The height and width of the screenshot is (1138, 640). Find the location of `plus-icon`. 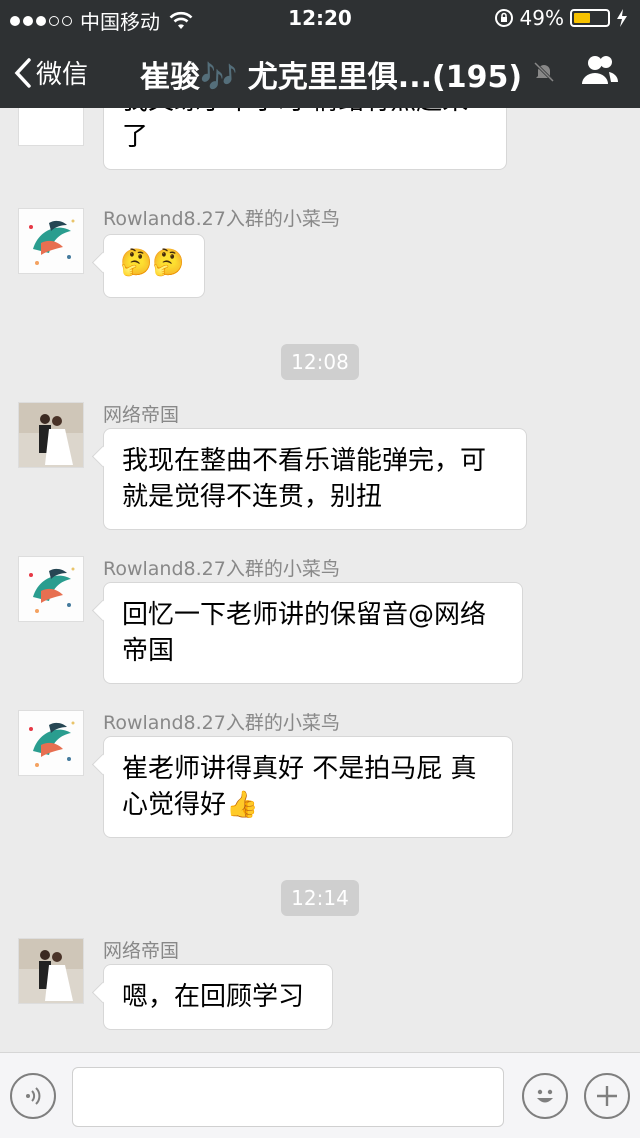

plus-icon is located at coordinates (607, 1096).